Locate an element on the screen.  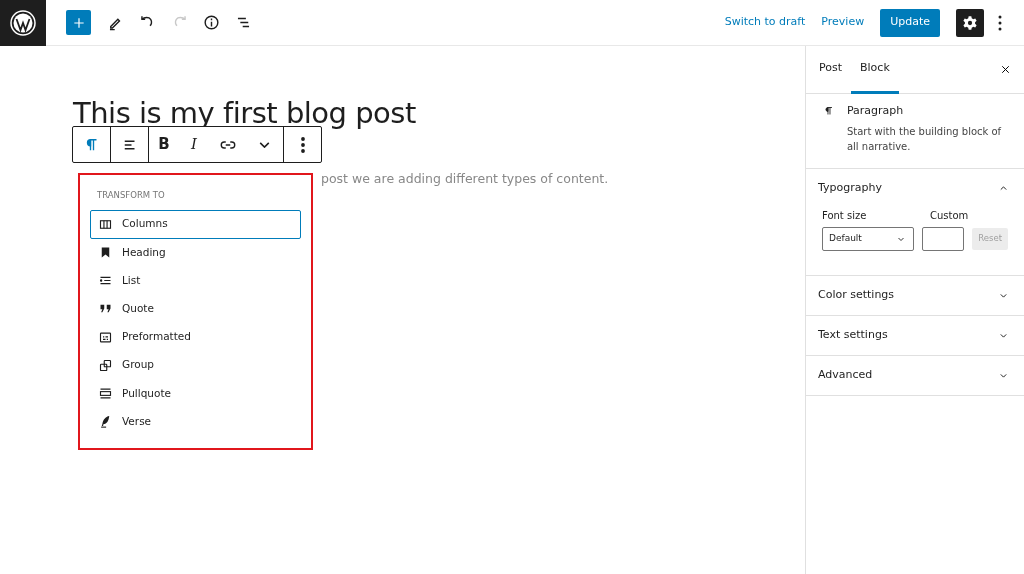
menu-item: Quote is located at coordinates (195, 309).